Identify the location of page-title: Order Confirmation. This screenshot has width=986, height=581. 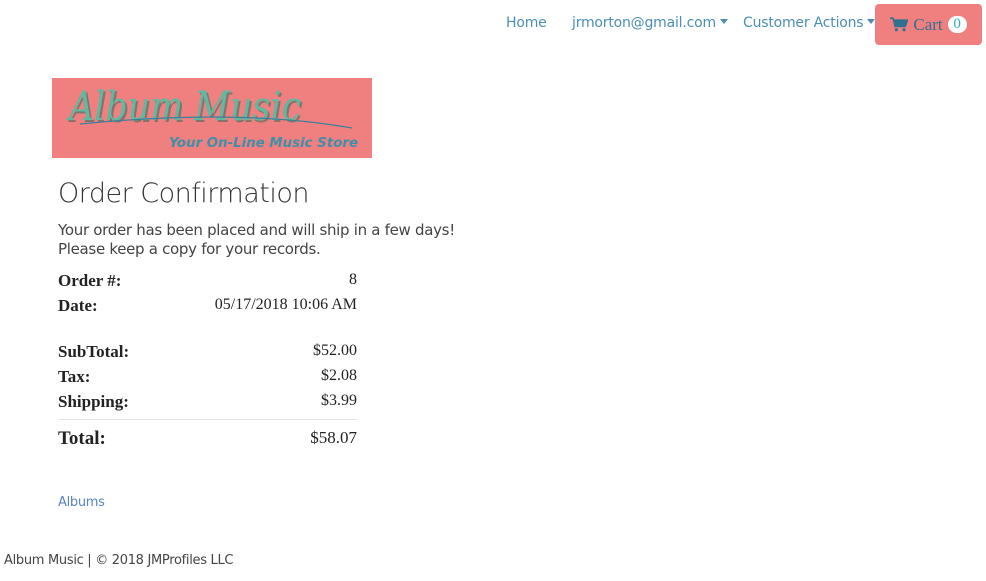
(184, 193).